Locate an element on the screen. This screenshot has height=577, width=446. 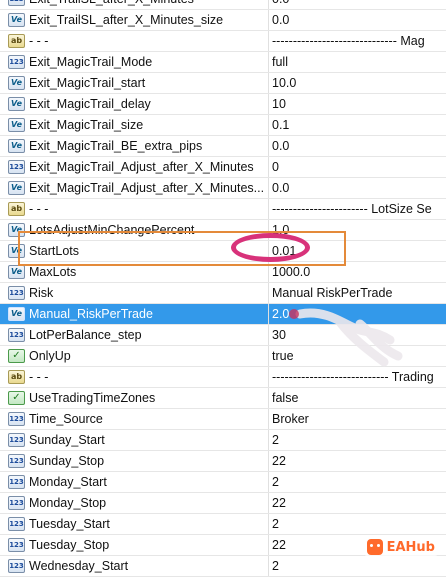
parameter-row: Ve Exit_MagicTrail_delay 10 is located at coordinates (223, 104).